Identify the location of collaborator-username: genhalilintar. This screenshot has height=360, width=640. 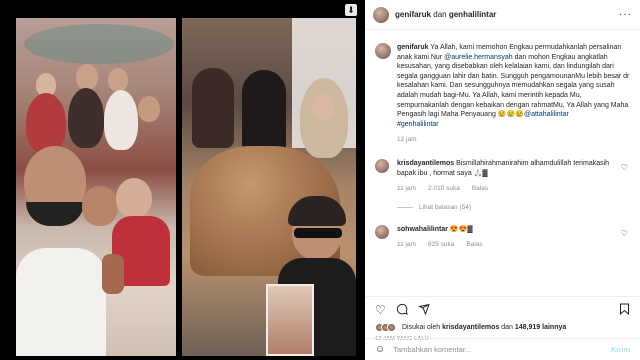
(473, 14).